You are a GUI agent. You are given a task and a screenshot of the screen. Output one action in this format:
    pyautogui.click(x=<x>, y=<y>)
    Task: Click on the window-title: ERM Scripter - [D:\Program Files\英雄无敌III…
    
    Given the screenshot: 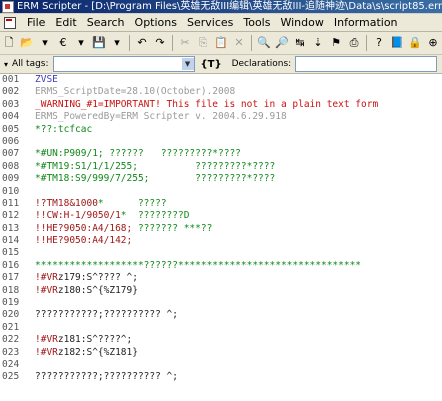 What is the action you would take?
    pyautogui.click(x=229, y=6)
    